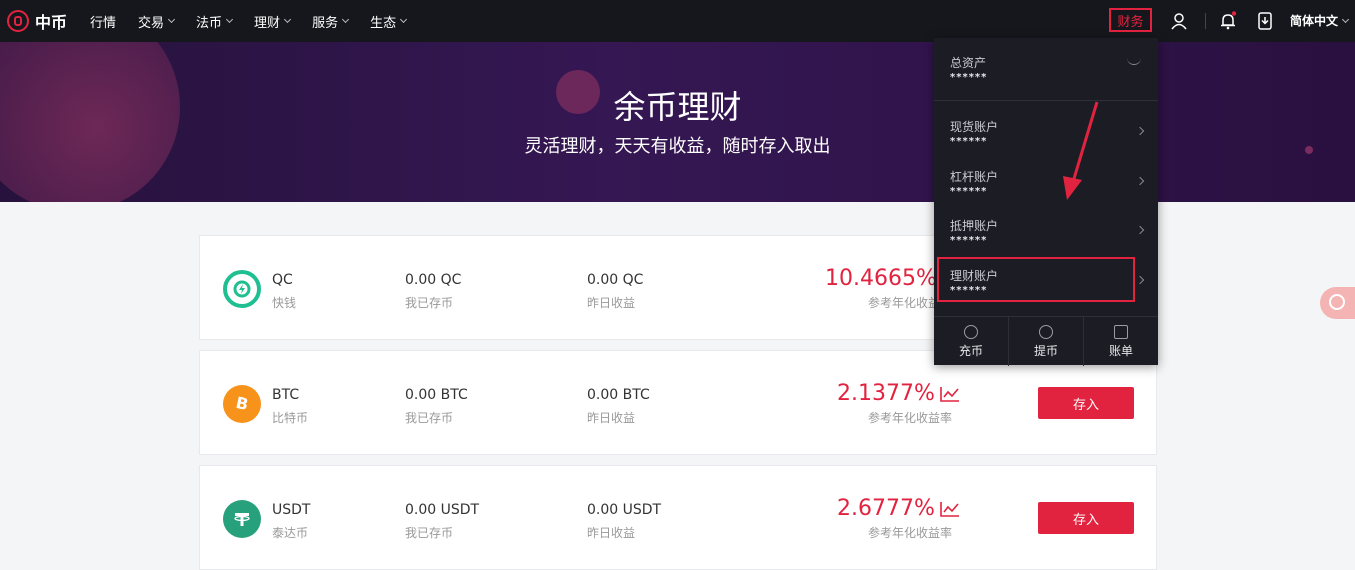 The height and width of the screenshot is (570, 1355). I want to click on account-item-spot: 现货账户 ******, so click(1046, 132).